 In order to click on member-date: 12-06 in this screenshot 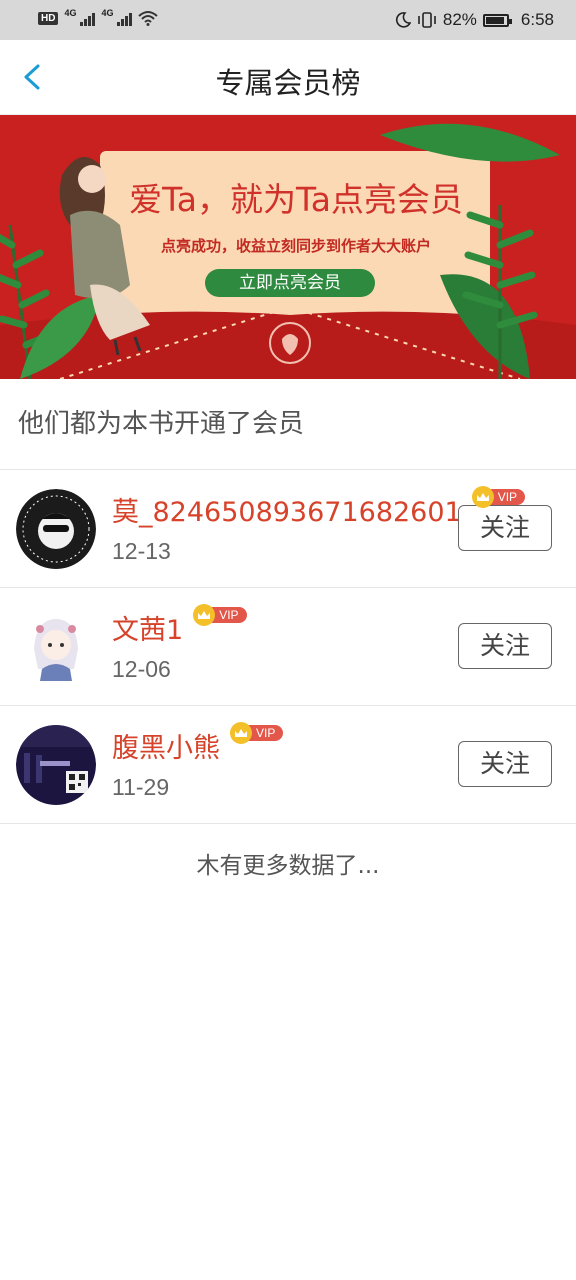, I will do `click(141, 669)`.